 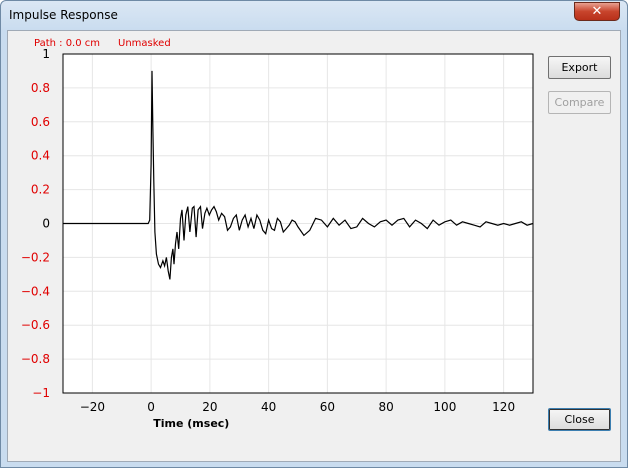 What do you see at coordinates (40, 88) in the screenshot?
I see `y-tick-label: 0.8` at bounding box center [40, 88].